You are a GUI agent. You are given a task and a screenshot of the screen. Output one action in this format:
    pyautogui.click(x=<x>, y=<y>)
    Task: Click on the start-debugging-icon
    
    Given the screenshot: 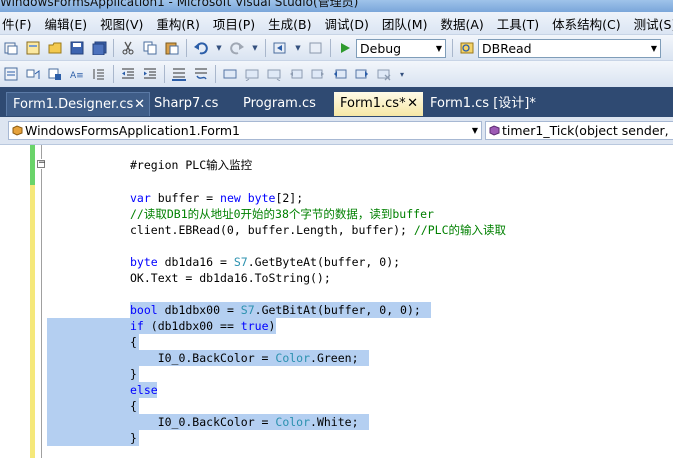 What is the action you would take?
    pyautogui.click(x=345, y=48)
    